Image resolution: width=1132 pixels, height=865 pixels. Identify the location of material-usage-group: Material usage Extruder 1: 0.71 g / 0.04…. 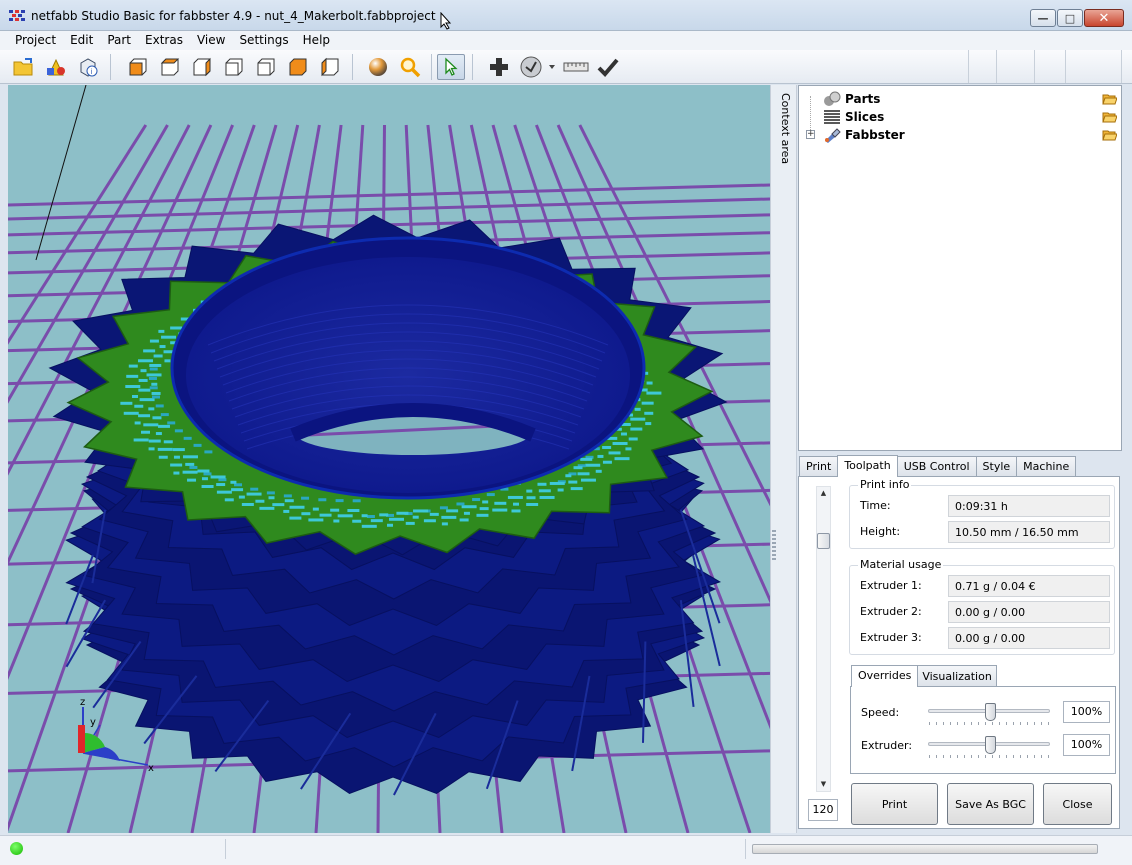
(982, 606).